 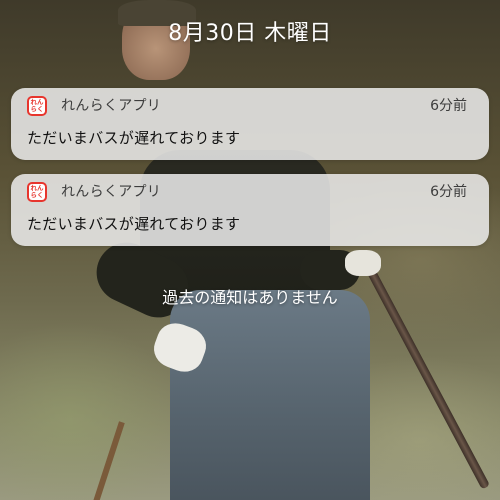 What do you see at coordinates (250, 297) in the screenshot?
I see `no-older-notifications: 過去の通知はありません` at bounding box center [250, 297].